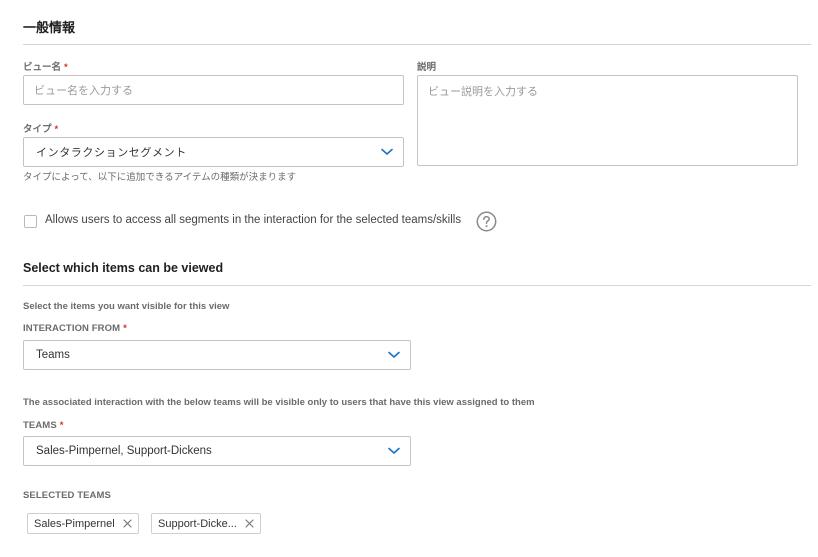 Image resolution: width=818 pixels, height=557 pixels. Describe the element at coordinates (72, 328) in the screenshot. I see `interaction-from-label-text: INTERACTION FROM` at that location.